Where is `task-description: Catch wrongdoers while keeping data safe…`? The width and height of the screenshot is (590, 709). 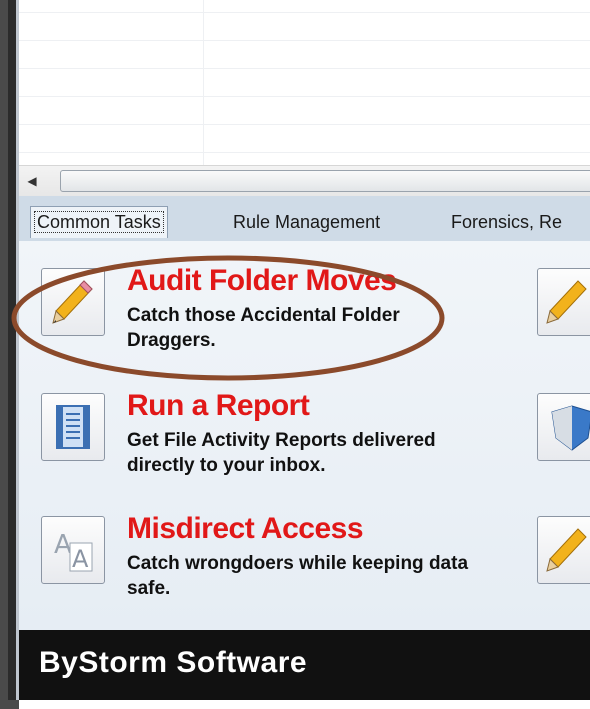
task-description: Catch wrongdoers while keeping data safe… is located at coordinates (298, 576).